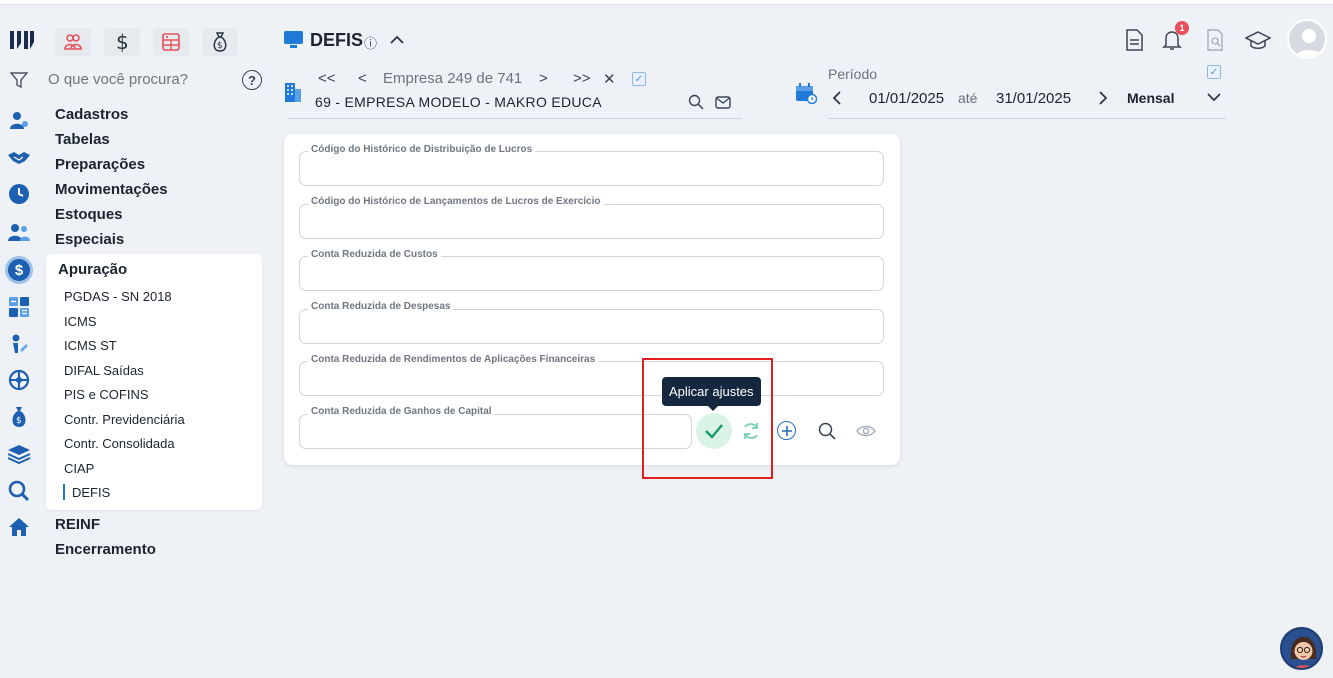 This screenshot has height=678, width=1333. I want to click on search-input, so click(138, 79).